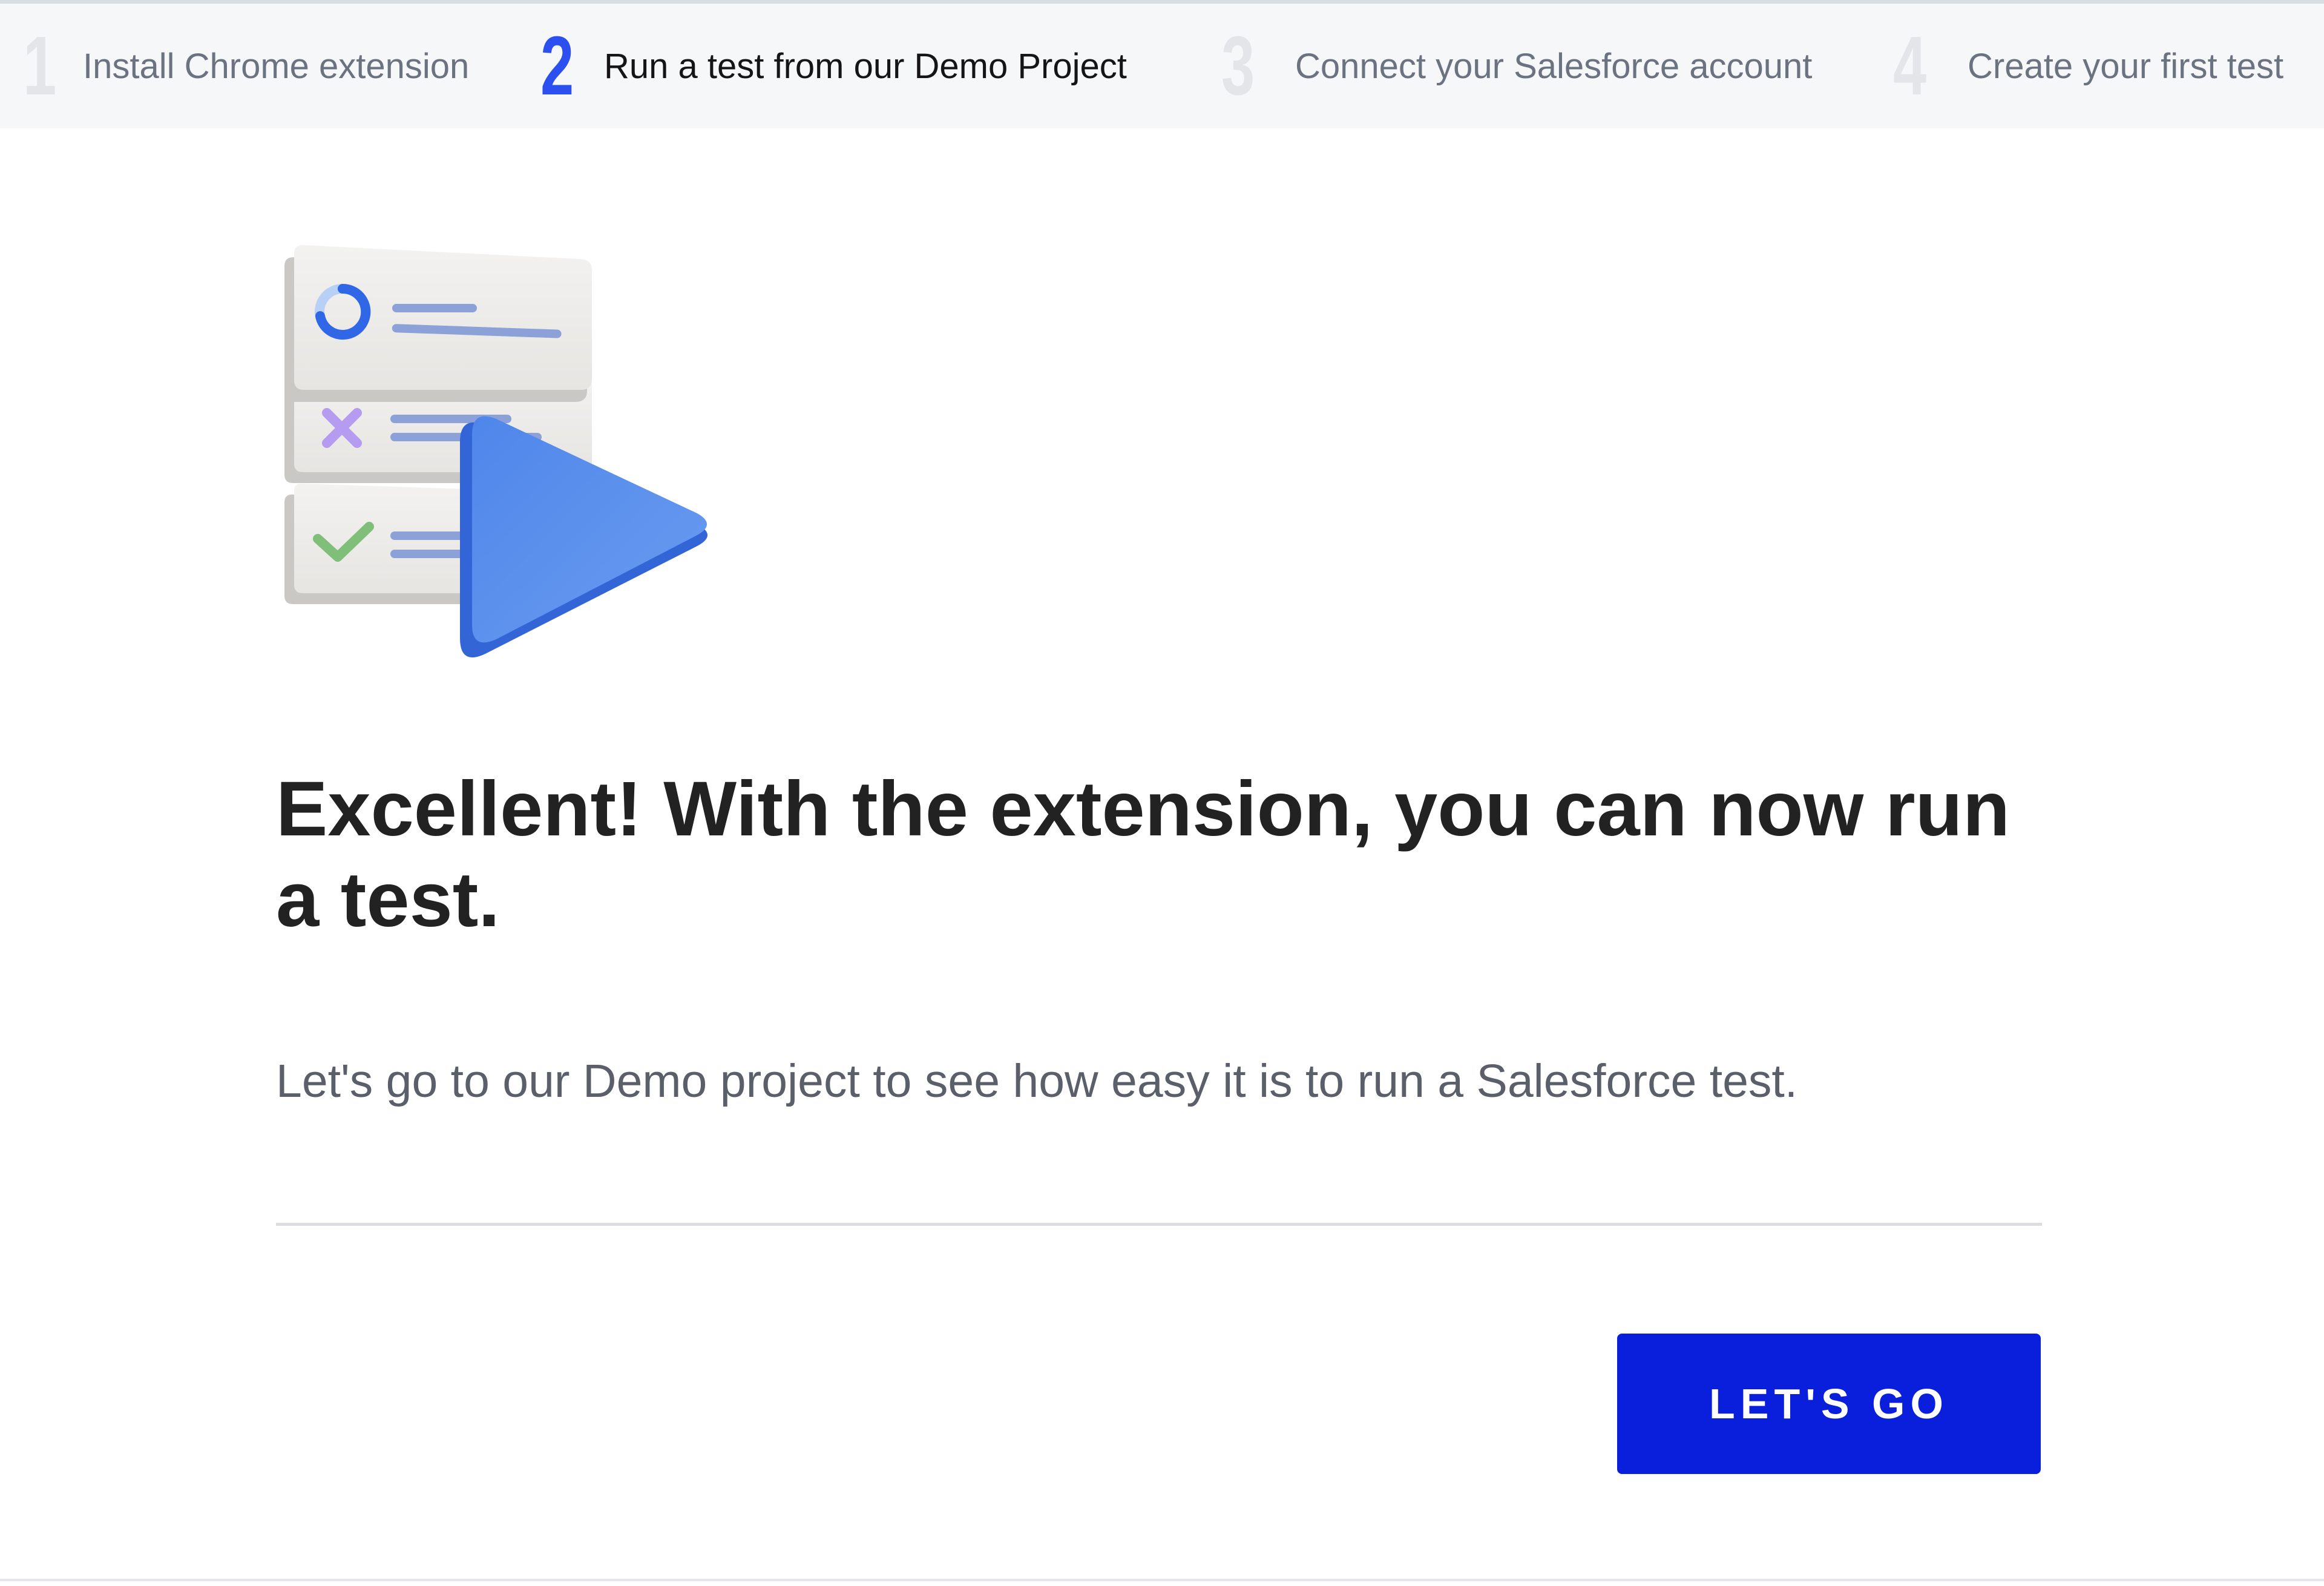 Image resolution: width=2324 pixels, height=1586 pixels. What do you see at coordinates (276, 66) in the screenshot?
I see `step-label: Install Chrome extension` at bounding box center [276, 66].